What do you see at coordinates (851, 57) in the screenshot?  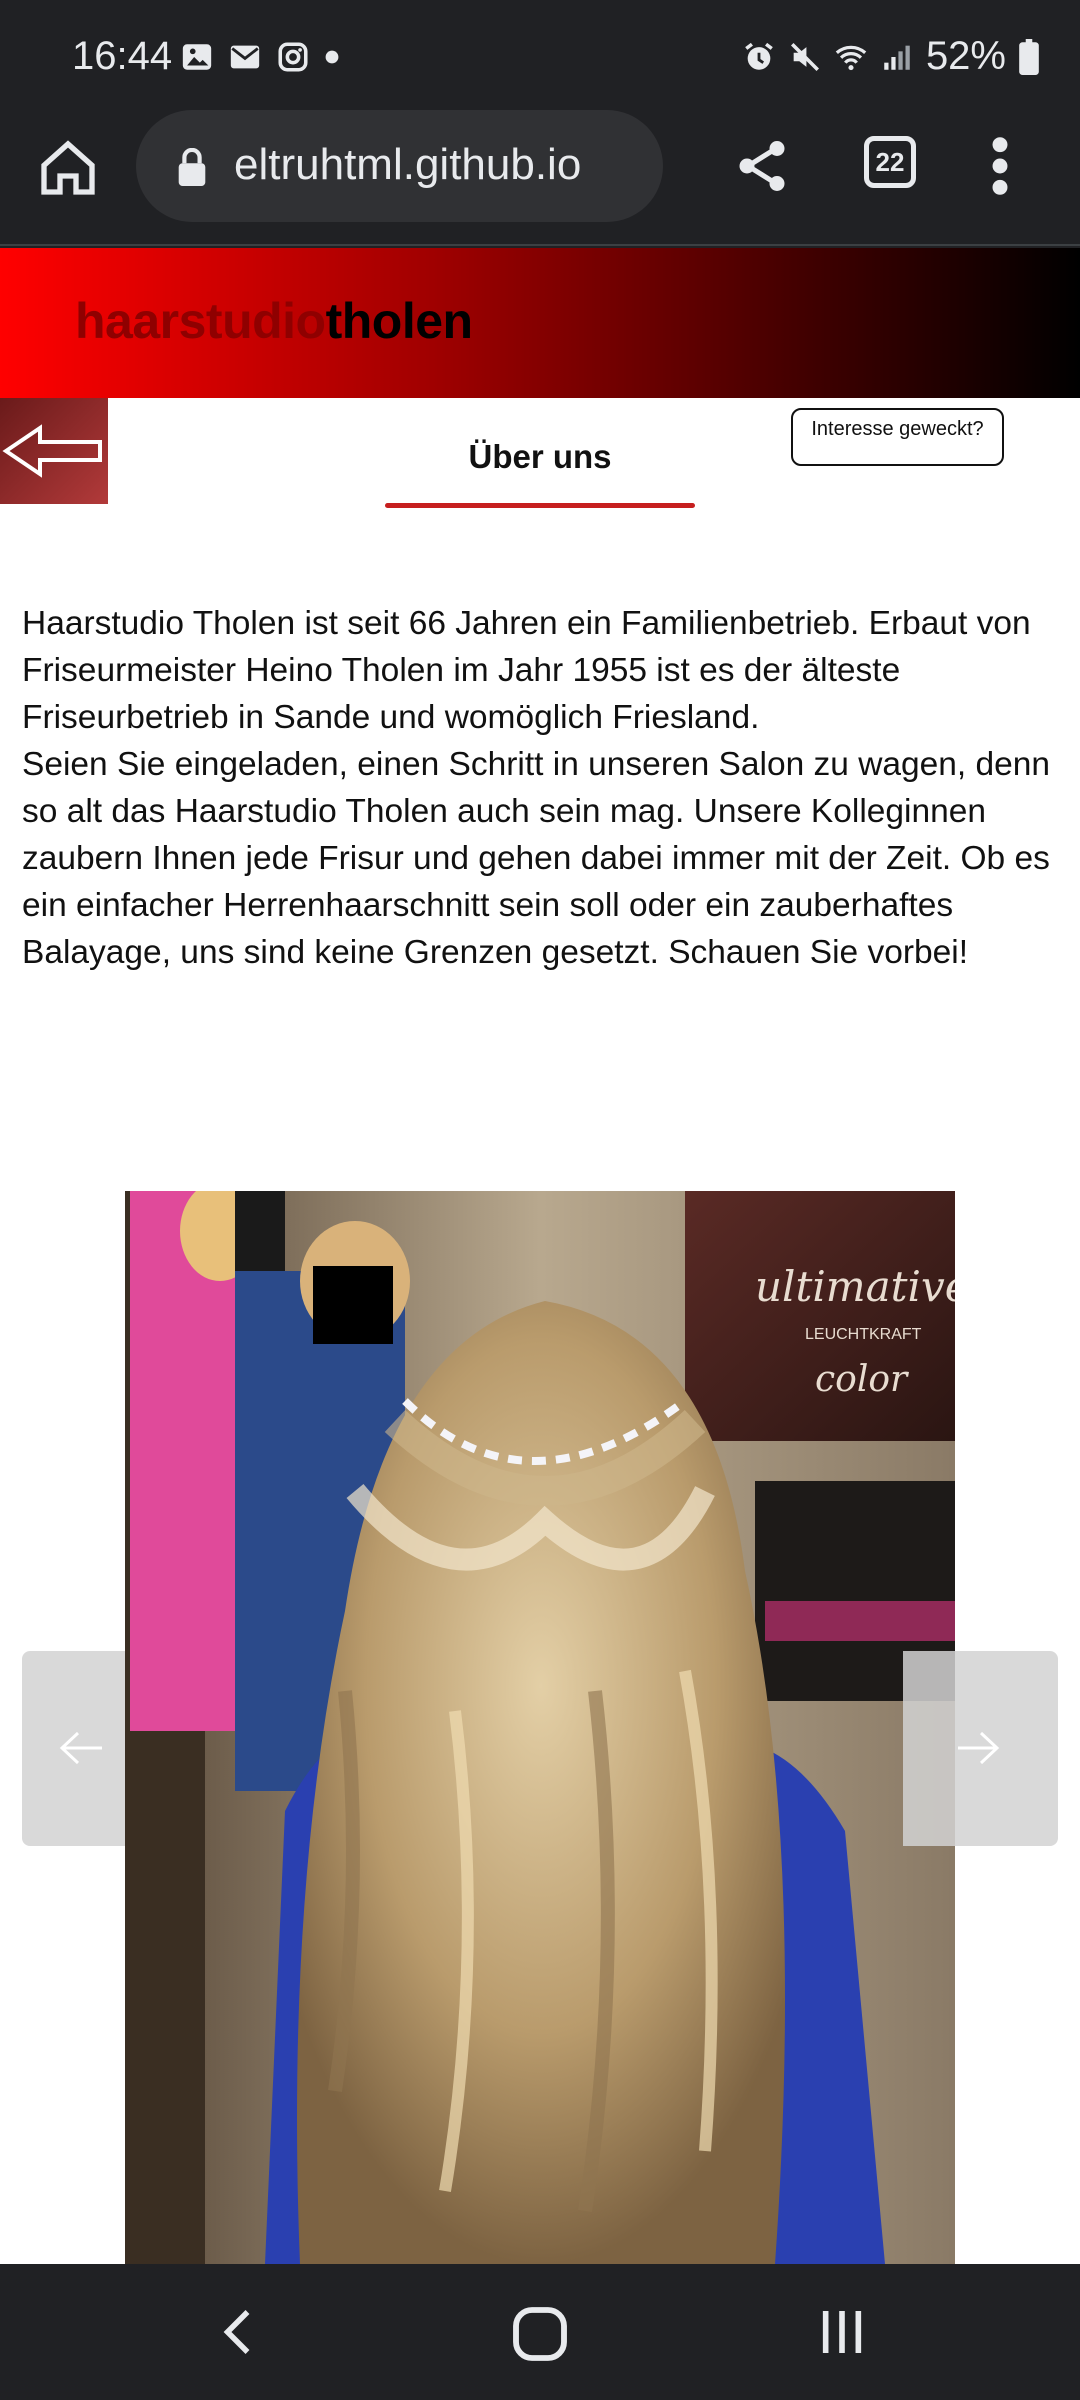 I see `wifi-icon` at bounding box center [851, 57].